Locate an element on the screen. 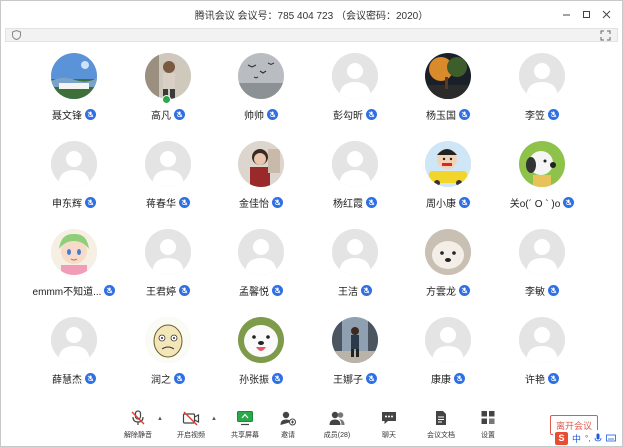 The height and width of the screenshot is (447, 623). participant-name: 润之 is located at coordinates (161, 380).